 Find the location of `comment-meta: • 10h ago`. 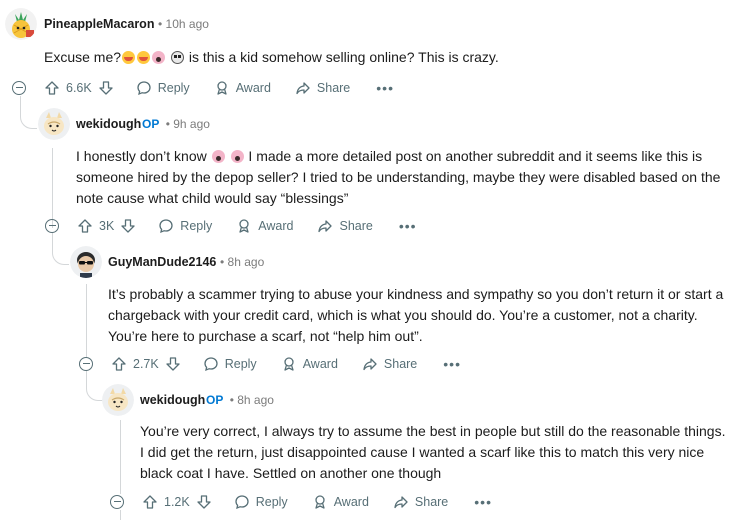

comment-meta: • 10h ago is located at coordinates (183, 24).